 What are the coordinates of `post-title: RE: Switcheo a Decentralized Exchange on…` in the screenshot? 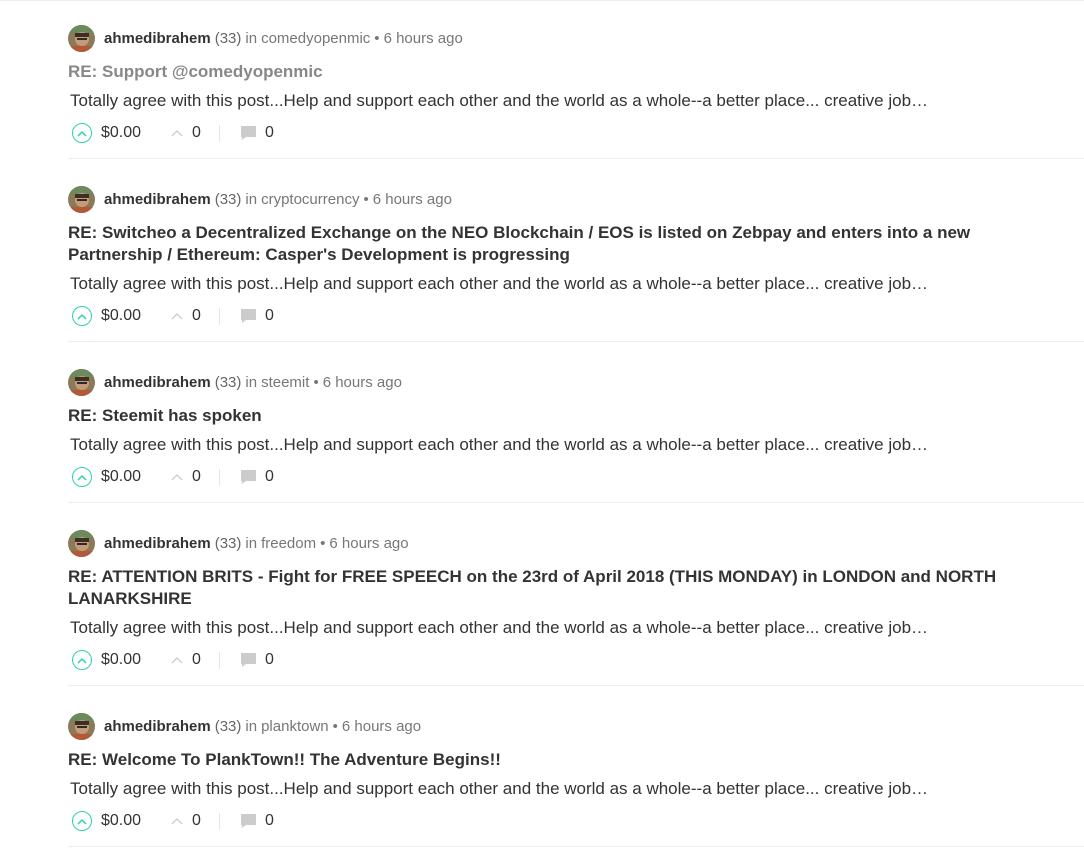 It's located at (568, 244).